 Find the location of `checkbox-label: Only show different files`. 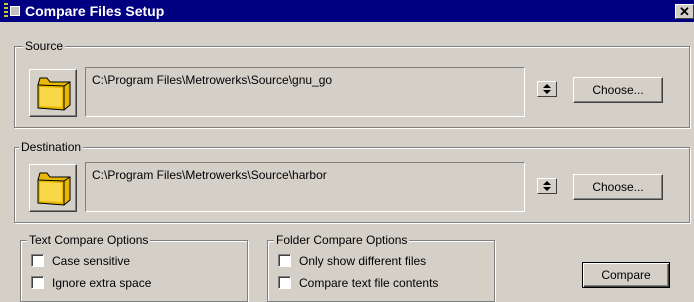

checkbox-label: Only show different files is located at coordinates (363, 261).